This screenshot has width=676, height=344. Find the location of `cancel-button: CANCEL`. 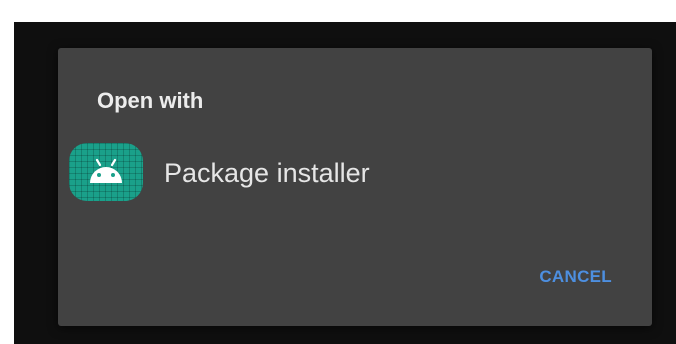

cancel-button: CANCEL is located at coordinates (575, 277).